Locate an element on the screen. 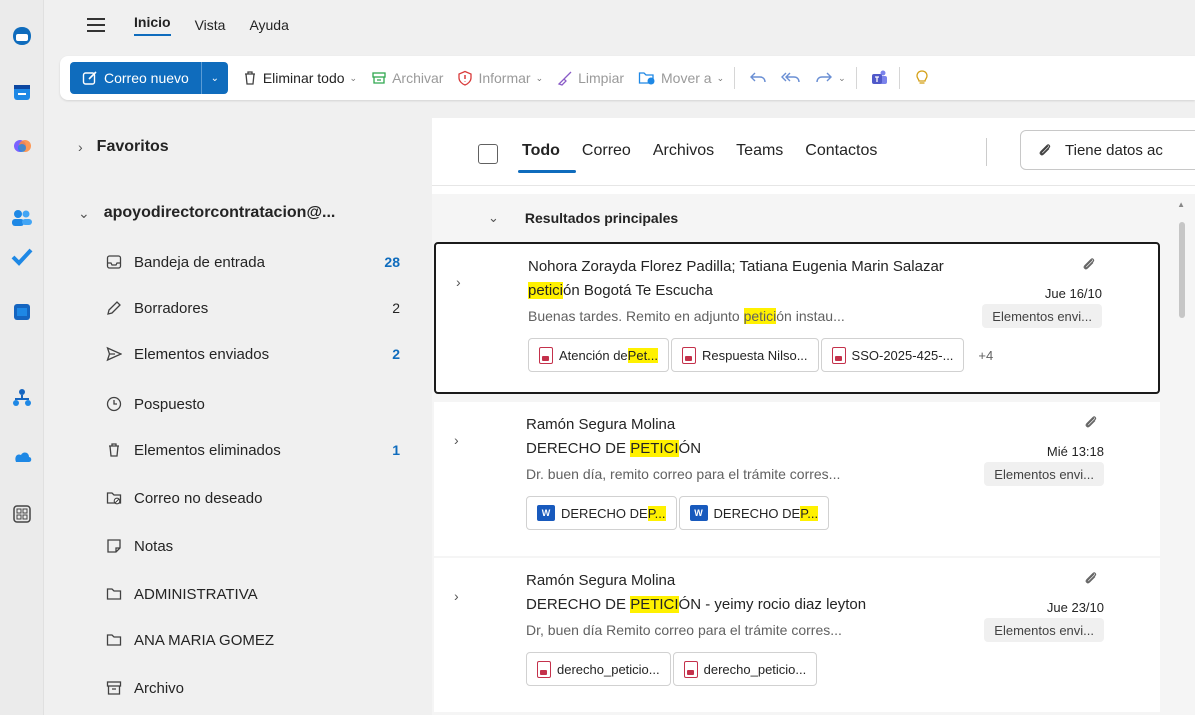 Image resolution: width=1195 pixels, height=715 pixels. org-chart-icon is located at coordinates (22, 398).